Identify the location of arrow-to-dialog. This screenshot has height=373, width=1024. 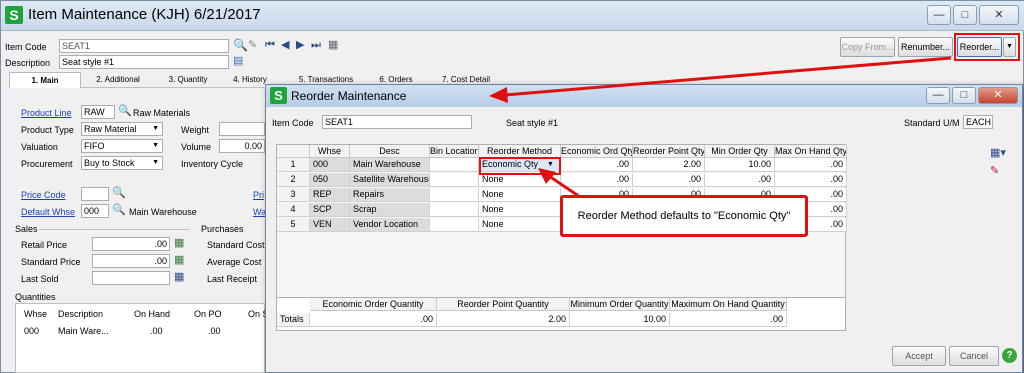
(728, 76).